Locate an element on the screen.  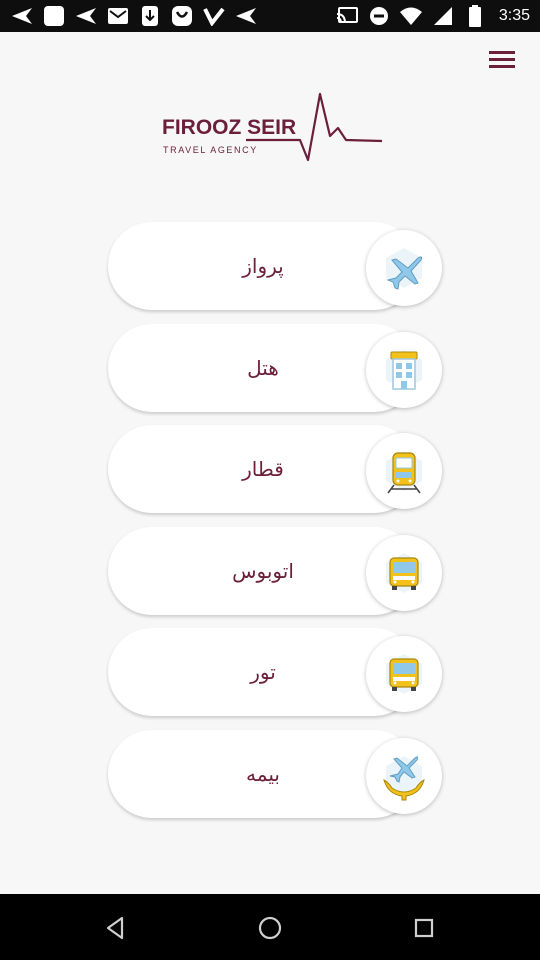
navigation-bar is located at coordinates (270, 927).